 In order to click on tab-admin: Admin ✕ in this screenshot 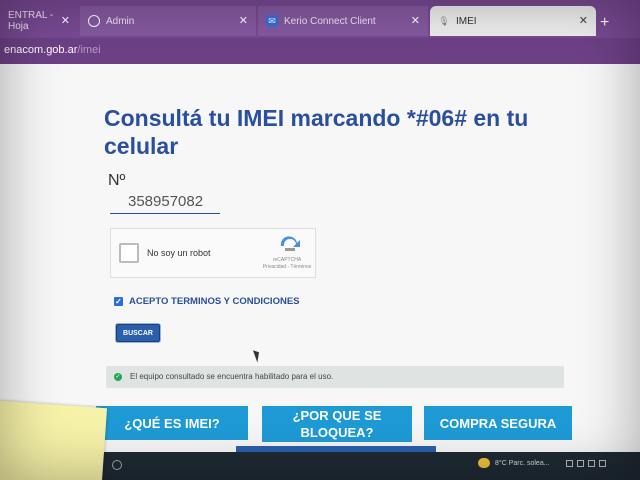, I will do `click(168, 21)`.